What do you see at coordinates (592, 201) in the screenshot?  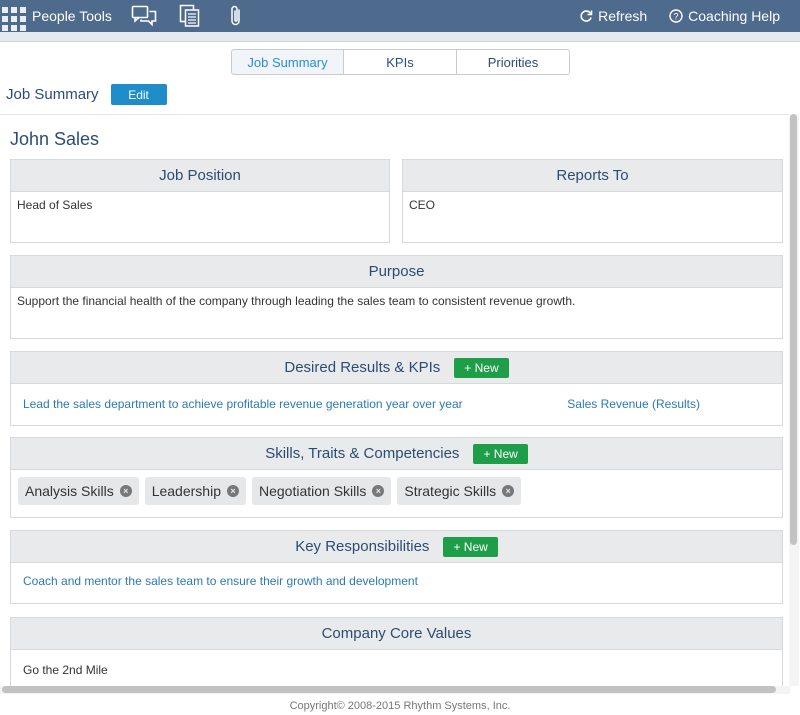 I see `reports-to-panel: Reports To CEO` at bounding box center [592, 201].